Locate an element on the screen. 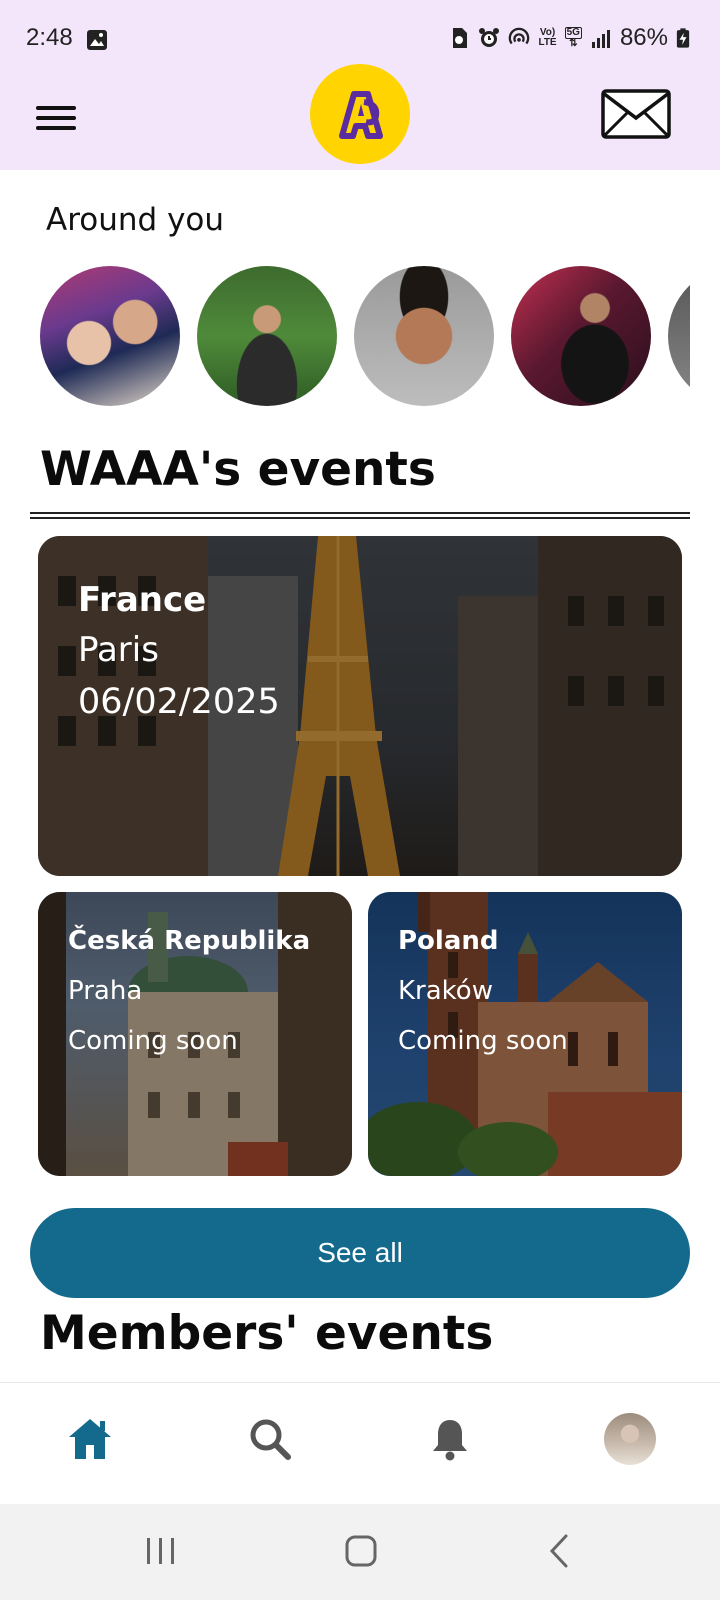 The image size is (720, 1600). around-you-title: Around you is located at coordinates (135, 220).